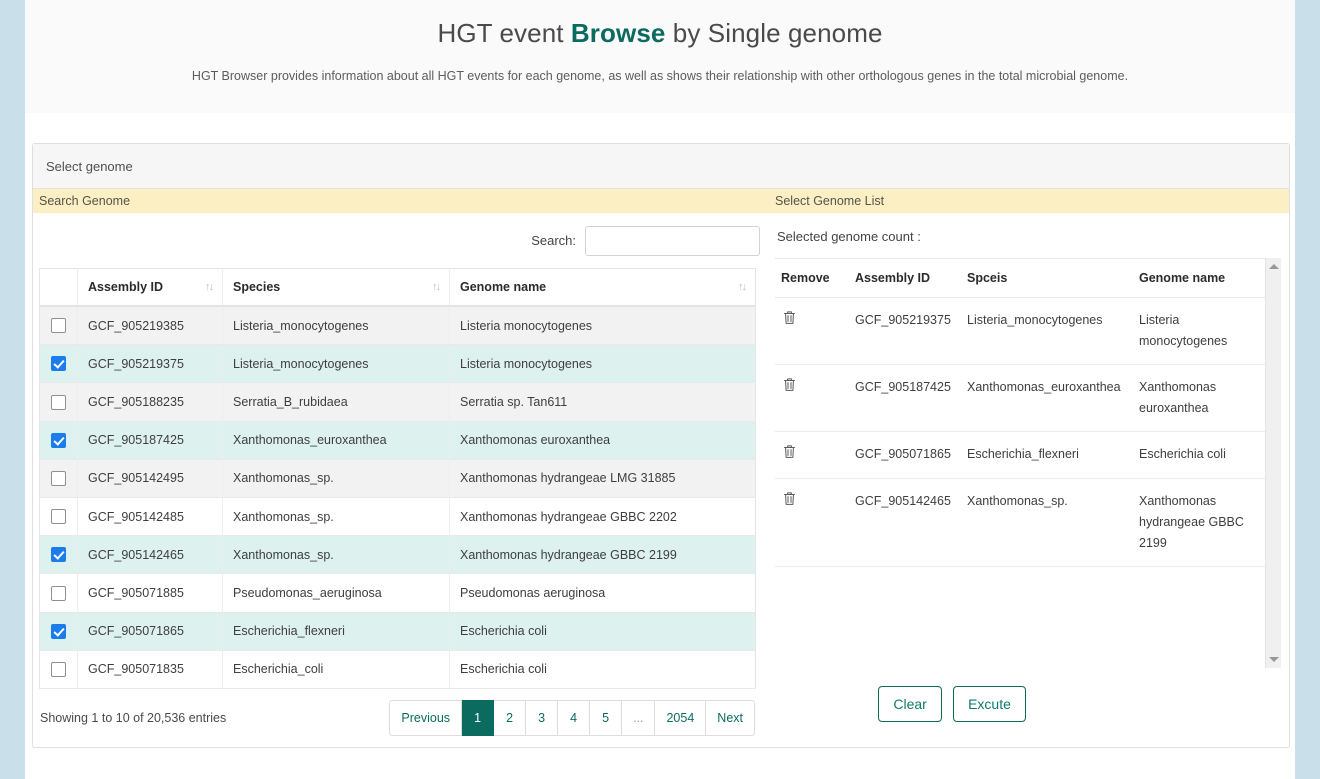 The width and height of the screenshot is (1320, 779). Describe the element at coordinates (661, 201) in the screenshot. I see `section-band: Search Genome Select Genome List` at that location.